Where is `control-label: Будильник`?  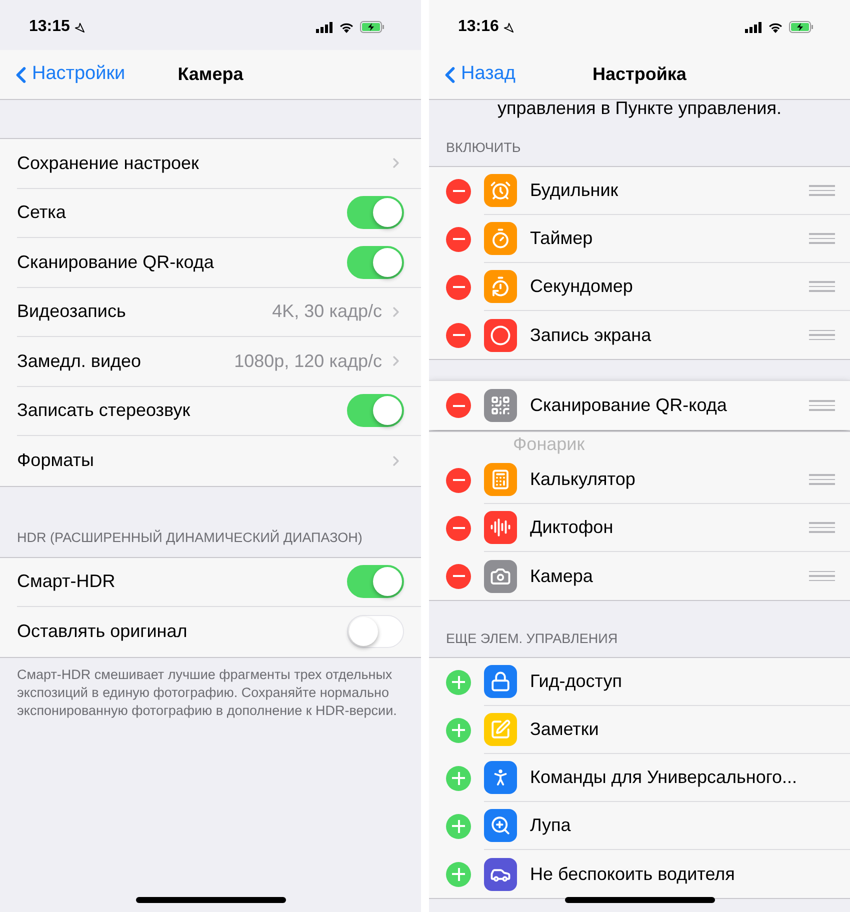 control-label: Будильник is located at coordinates (575, 190).